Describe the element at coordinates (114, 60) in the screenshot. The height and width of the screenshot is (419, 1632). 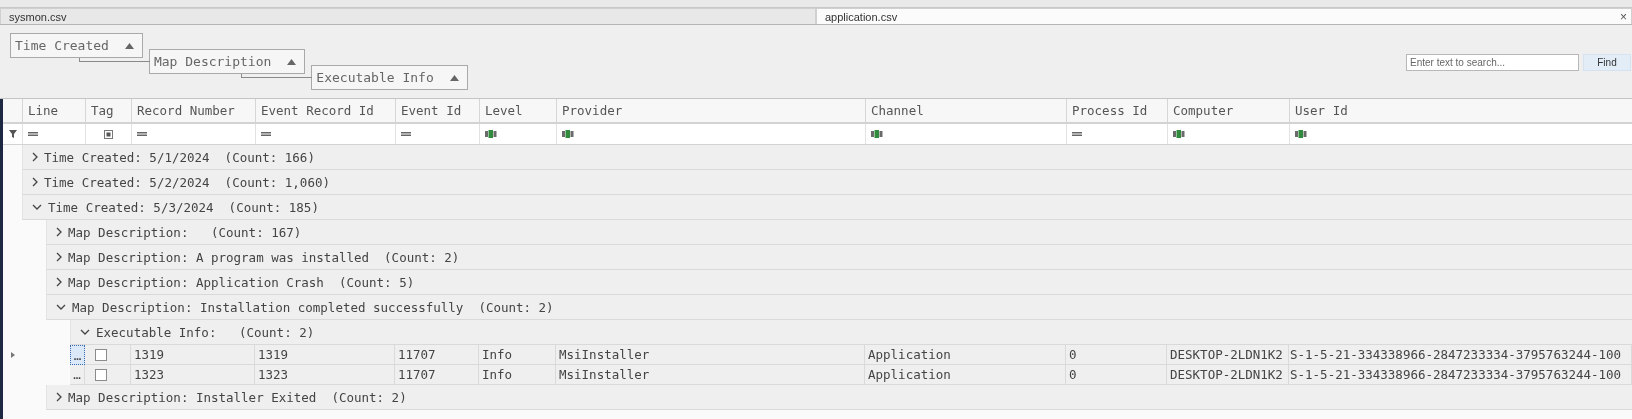
I see `connector-line` at that location.